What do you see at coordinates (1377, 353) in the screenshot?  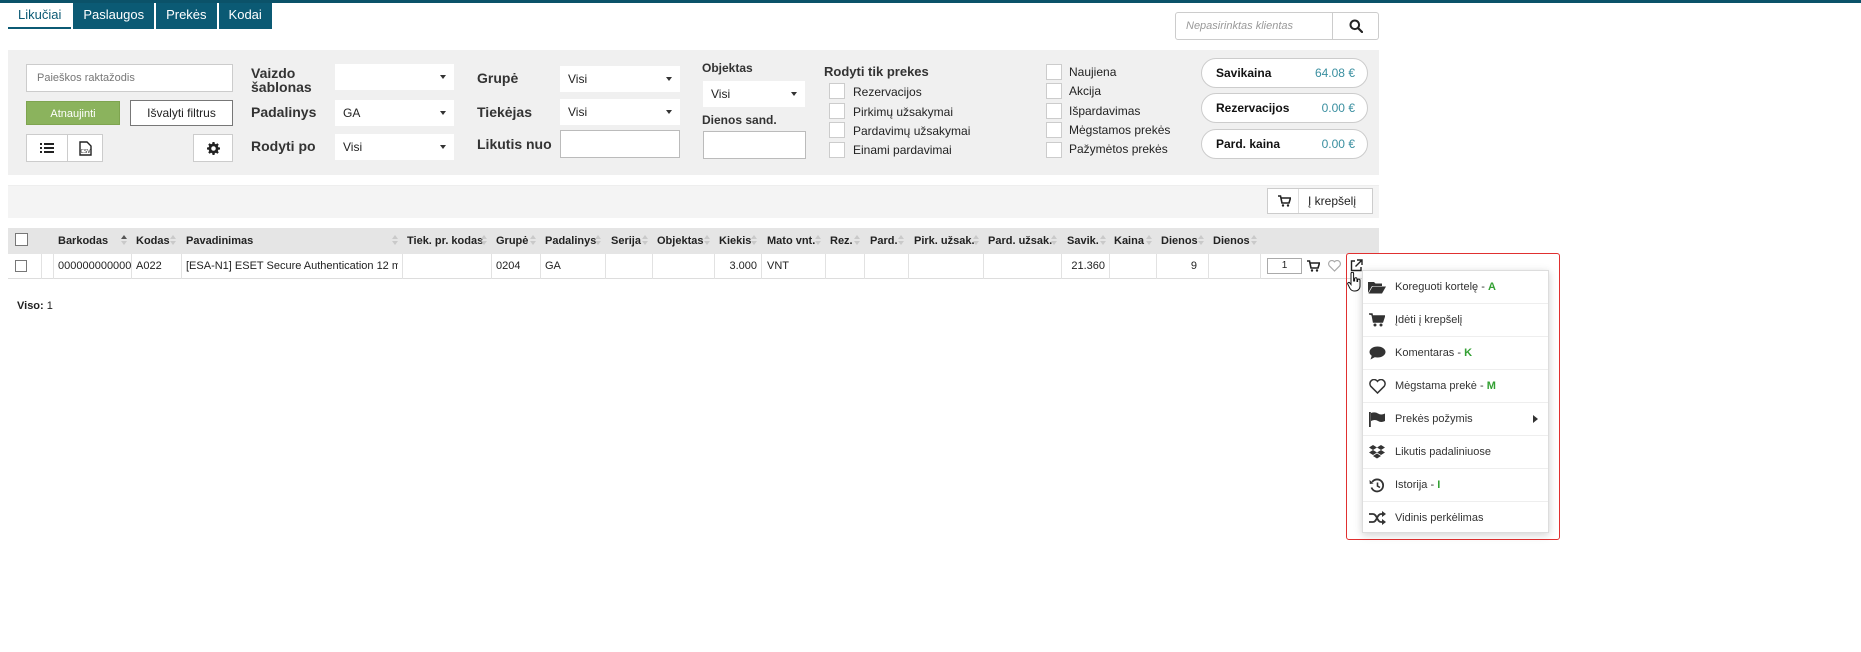 I see `comment-icon` at bounding box center [1377, 353].